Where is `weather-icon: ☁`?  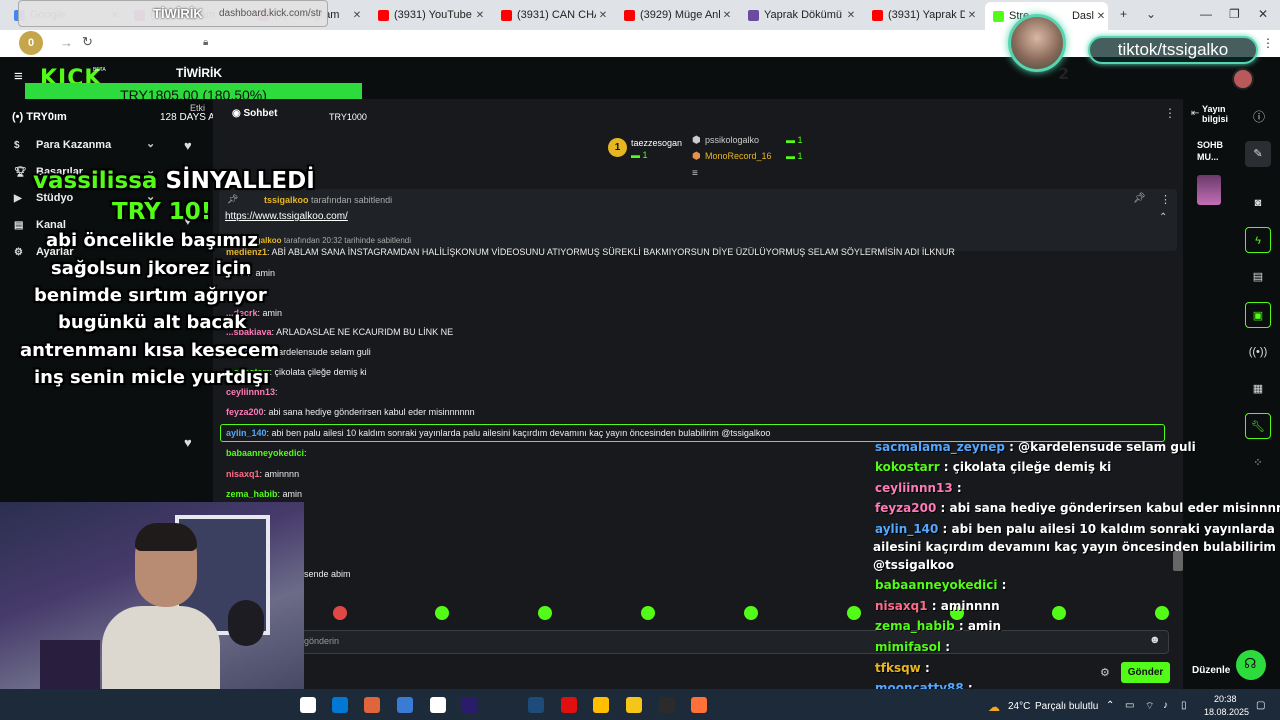
weather-icon: ☁ is located at coordinates (994, 707).